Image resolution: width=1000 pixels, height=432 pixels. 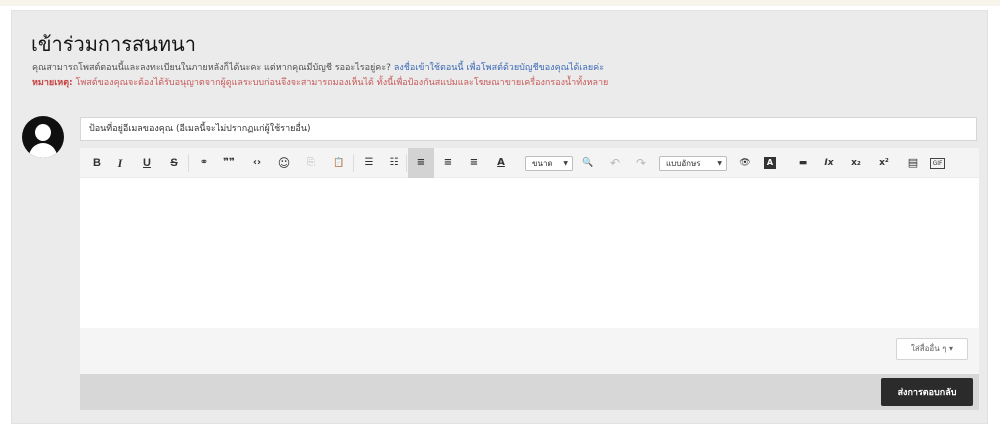 I want to click on superscript-icon: x², so click(x=884, y=163).